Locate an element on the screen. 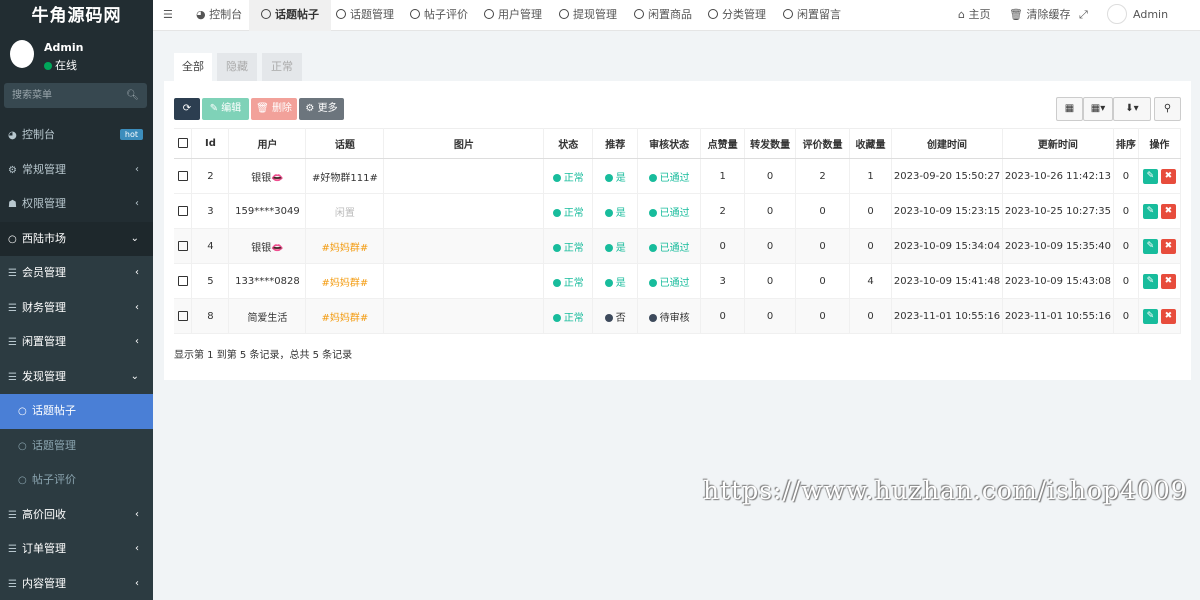  clear-cache-button: 🗑︎ 清除缓存 is located at coordinates (1039, 15).